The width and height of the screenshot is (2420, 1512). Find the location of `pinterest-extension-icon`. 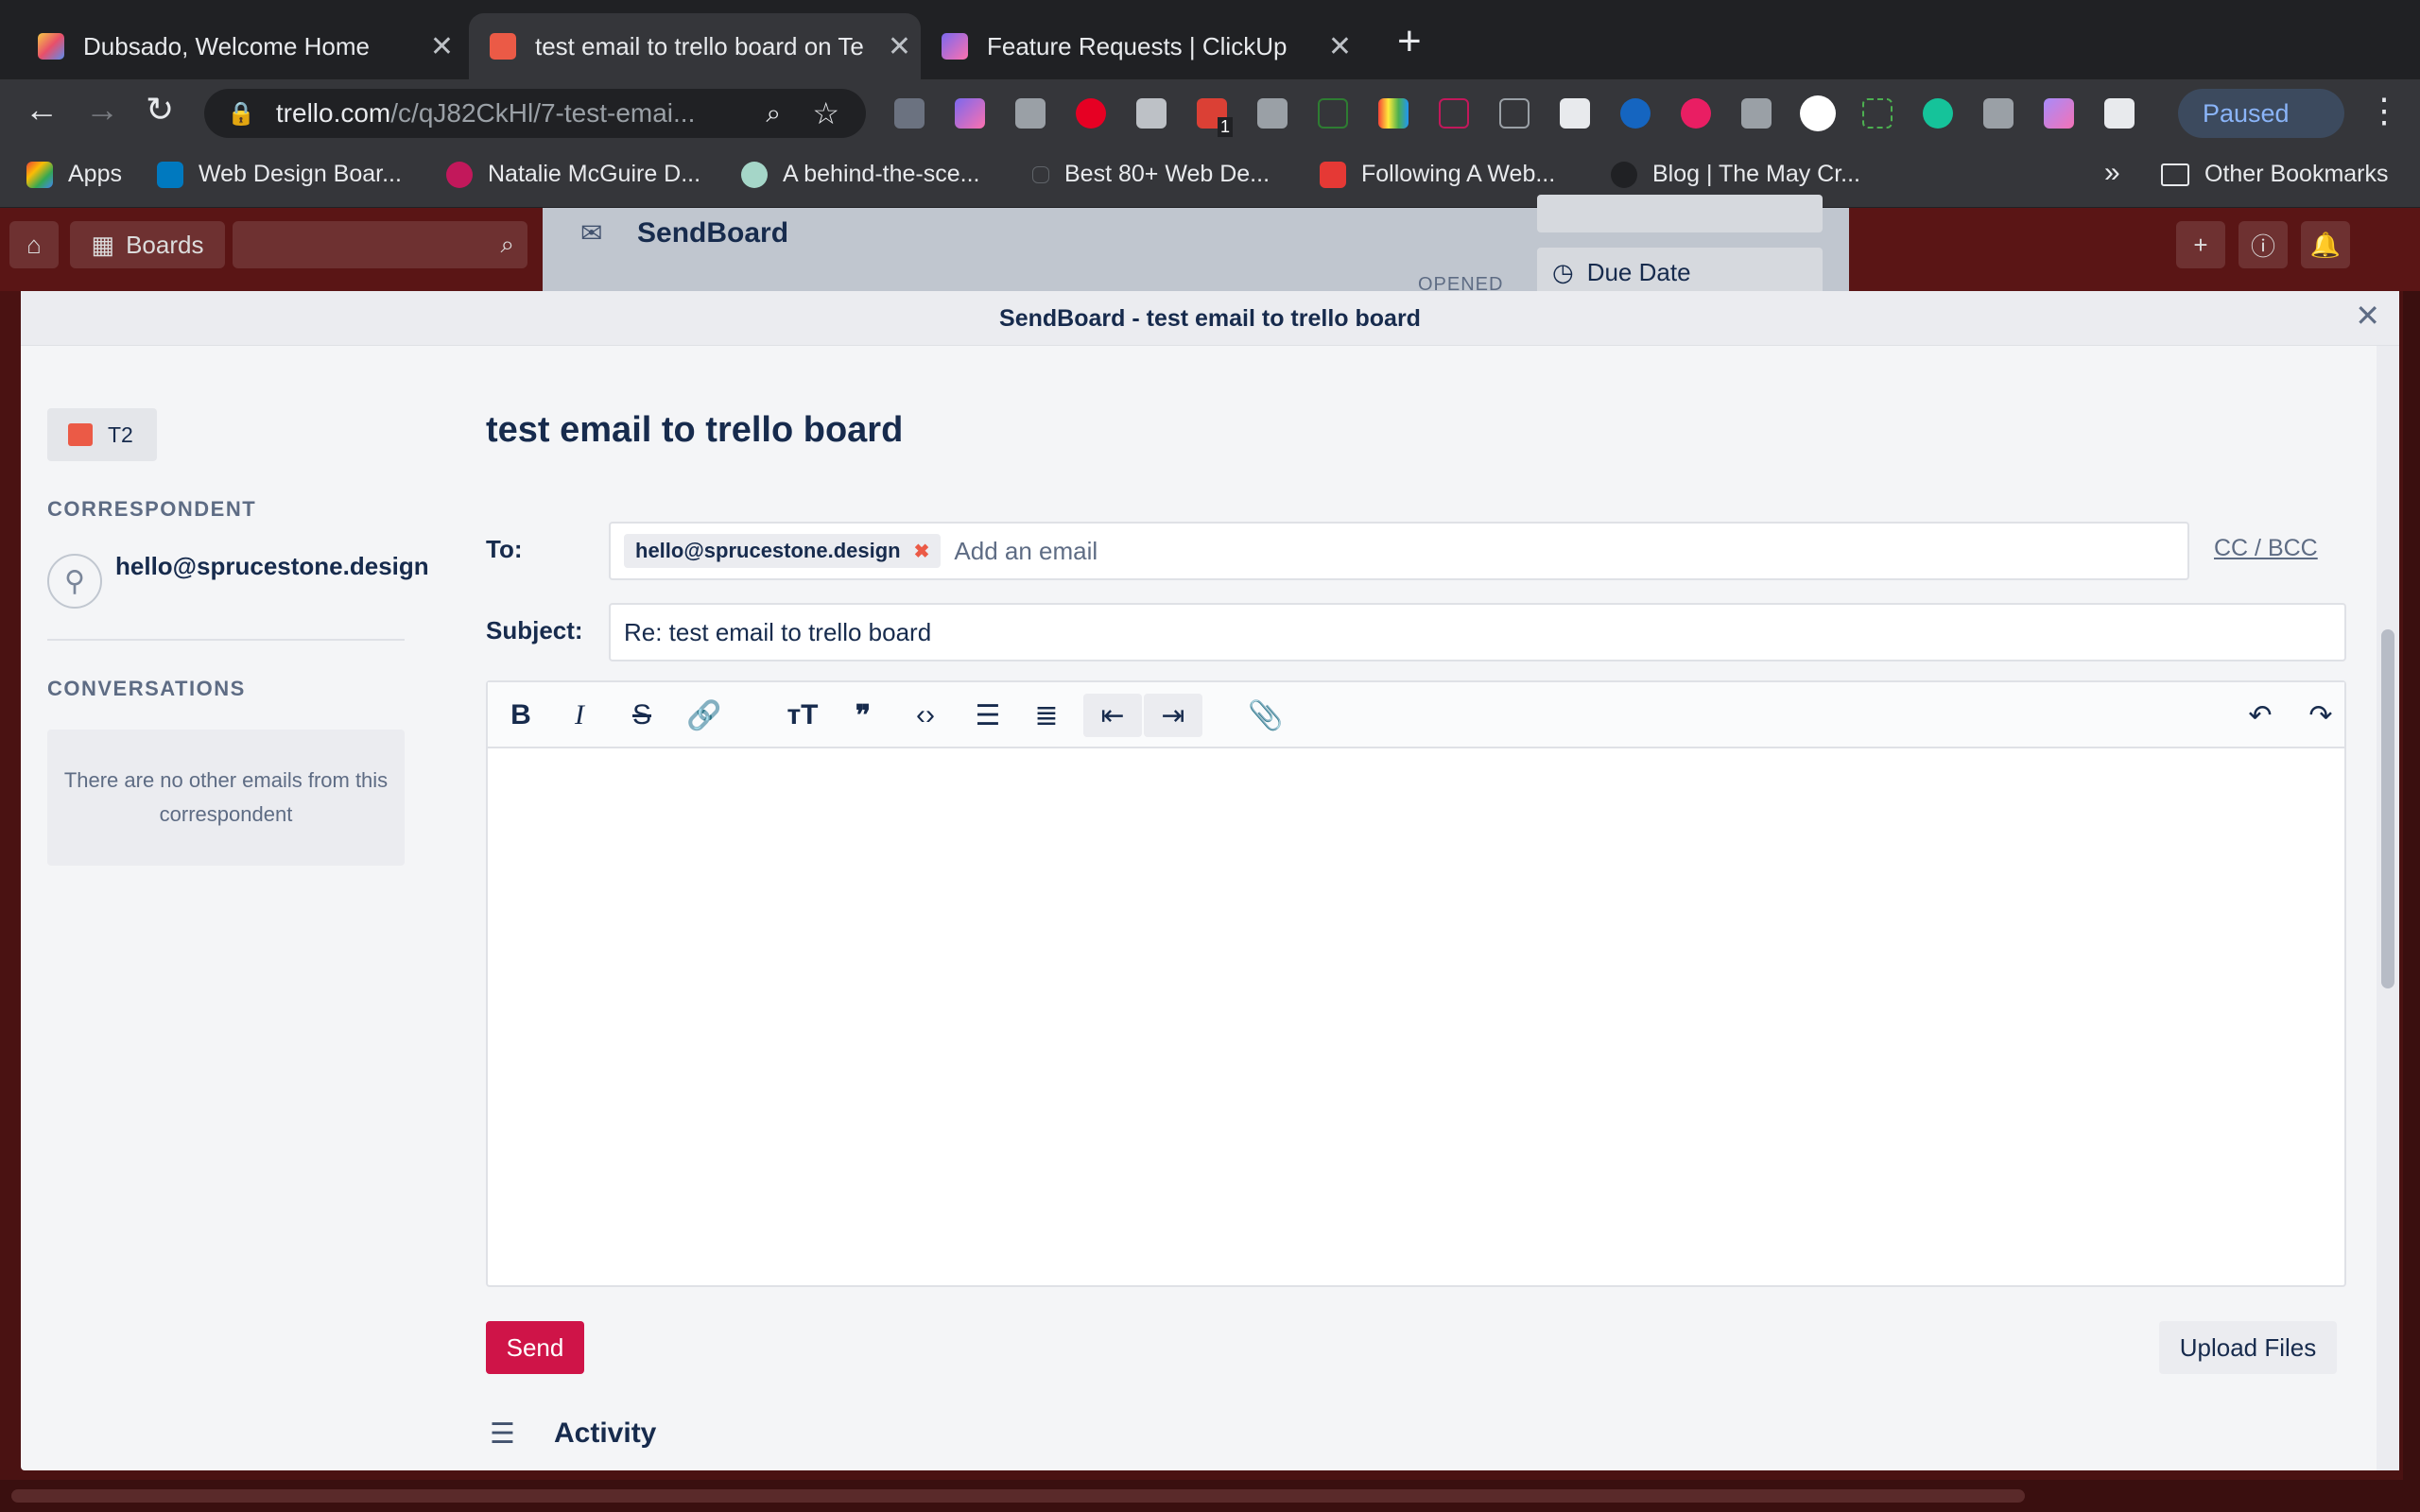

pinterest-extension-icon is located at coordinates (1091, 113).